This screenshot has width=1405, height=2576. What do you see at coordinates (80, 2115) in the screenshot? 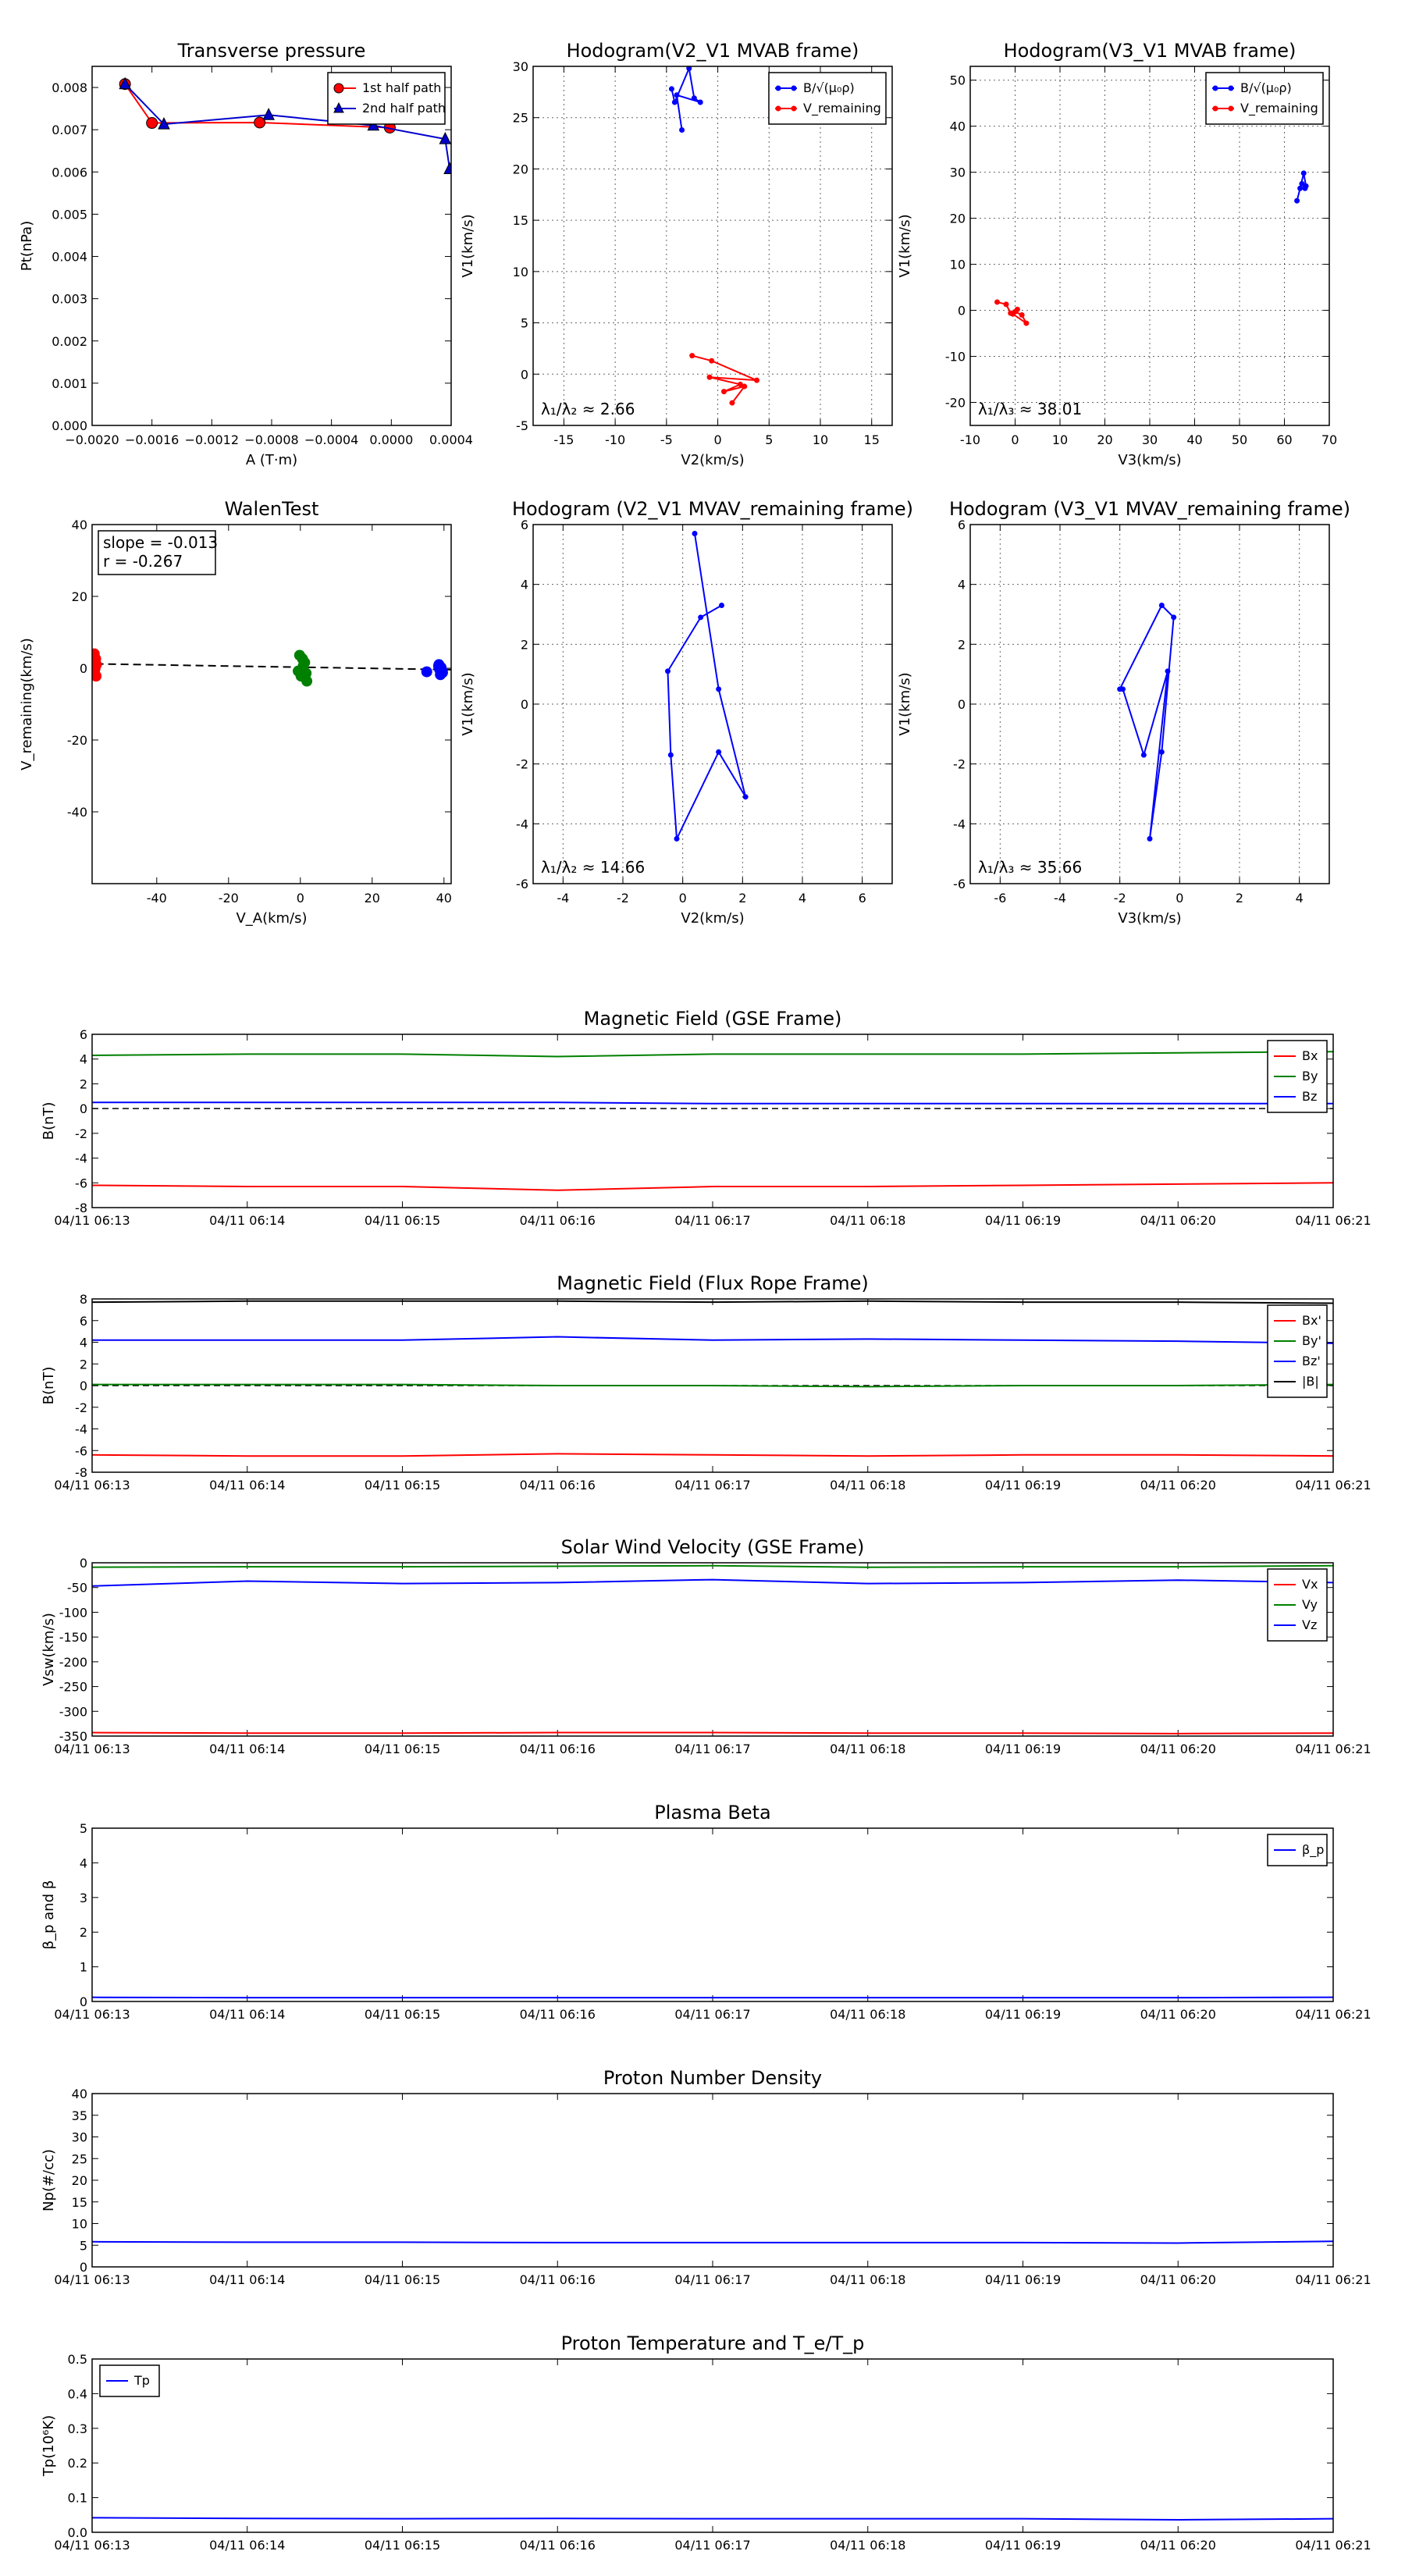
I see `y-tick-label: 35` at bounding box center [80, 2115].